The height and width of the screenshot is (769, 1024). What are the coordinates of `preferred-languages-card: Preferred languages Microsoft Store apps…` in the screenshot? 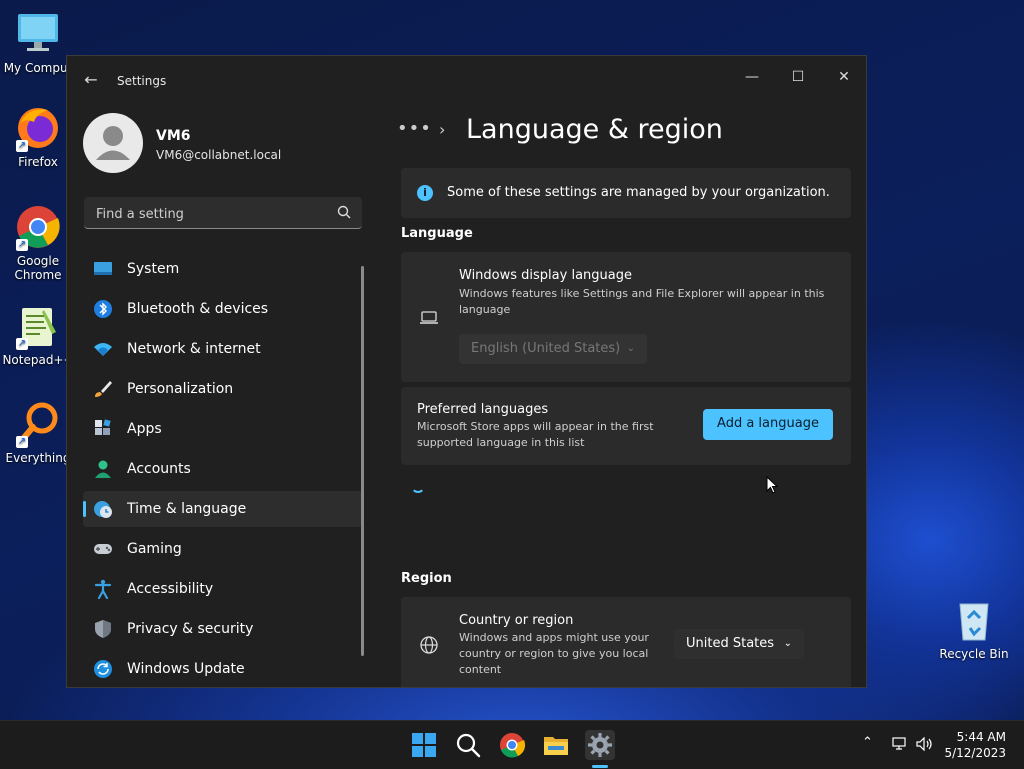 It's located at (626, 426).